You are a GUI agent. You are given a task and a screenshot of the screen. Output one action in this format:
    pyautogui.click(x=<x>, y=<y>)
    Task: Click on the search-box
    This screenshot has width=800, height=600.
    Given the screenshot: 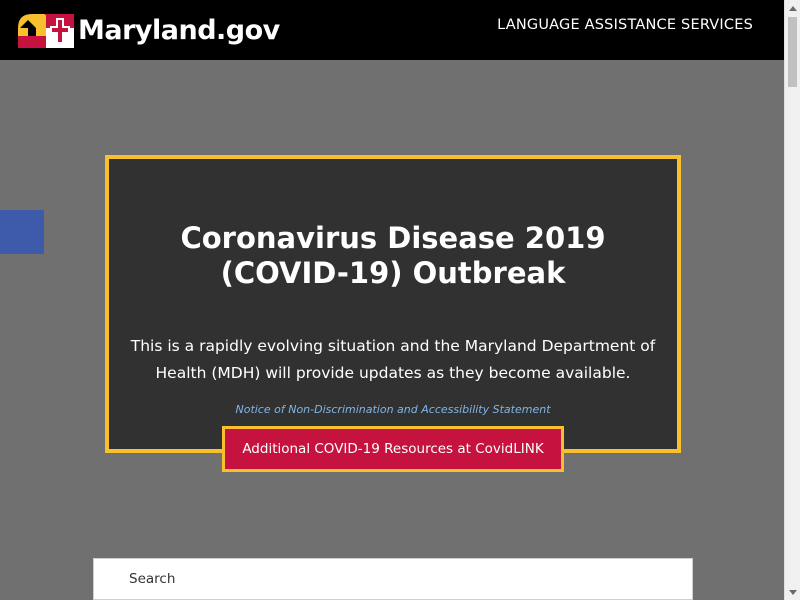 What is the action you would take?
    pyautogui.click(x=393, y=579)
    